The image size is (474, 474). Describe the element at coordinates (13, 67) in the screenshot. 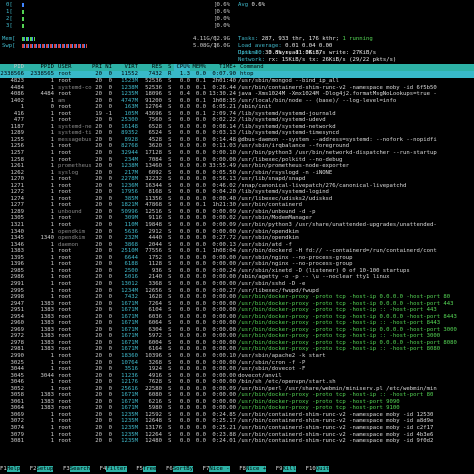

I see `col-pid: PID` at that location.